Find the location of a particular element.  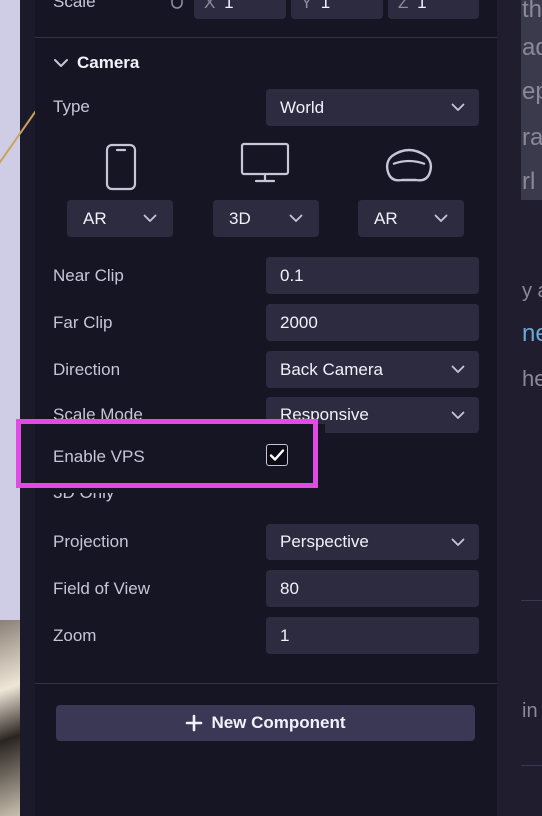

adjacent-panel: th ad ep ra rl y a ne he in is located at coordinates (519, 408).